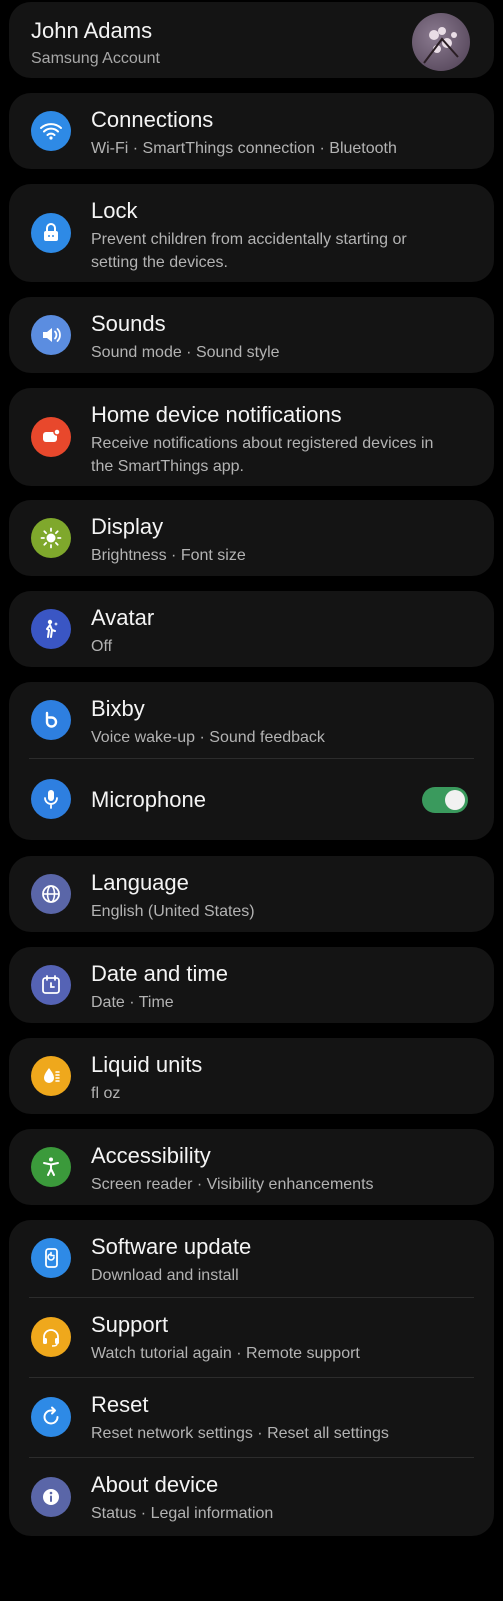  What do you see at coordinates (251, 1497) in the screenshot?
I see `about-row: About device Status · Legal information` at bounding box center [251, 1497].